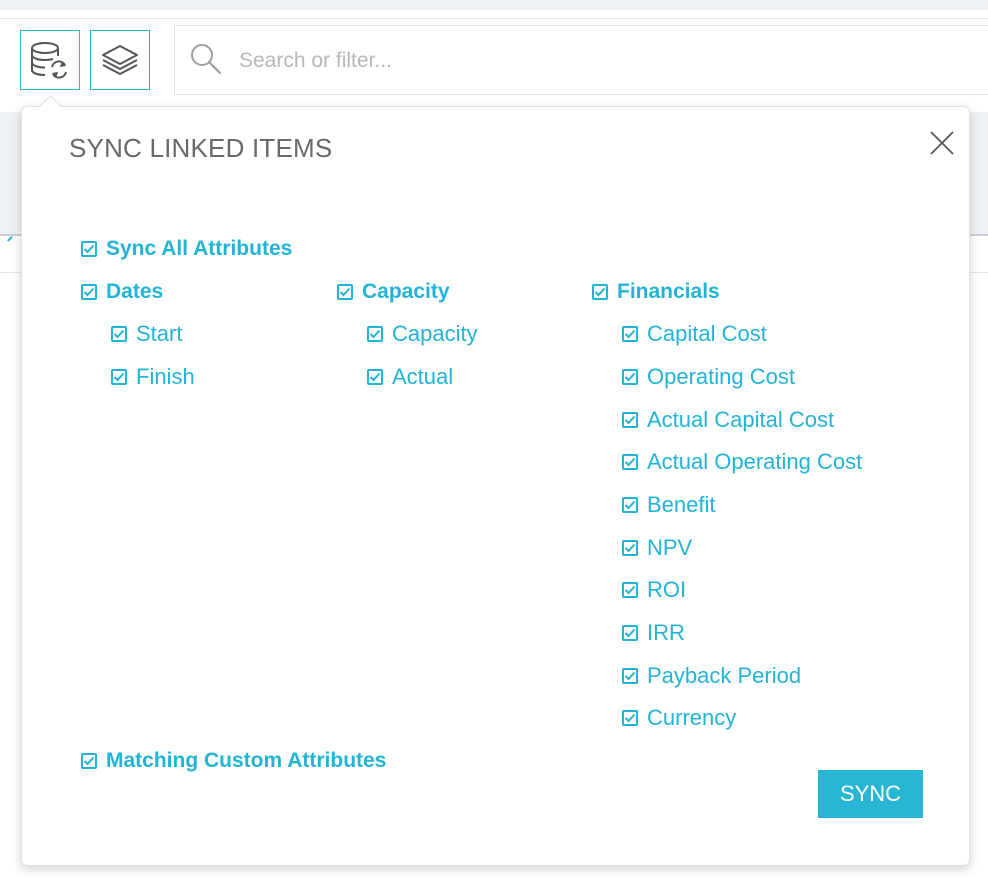 This screenshot has height=885, width=988. What do you see at coordinates (668, 291) in the screenshot?
I see `checkbox-label: Financials` at bounding box center [668, 291].